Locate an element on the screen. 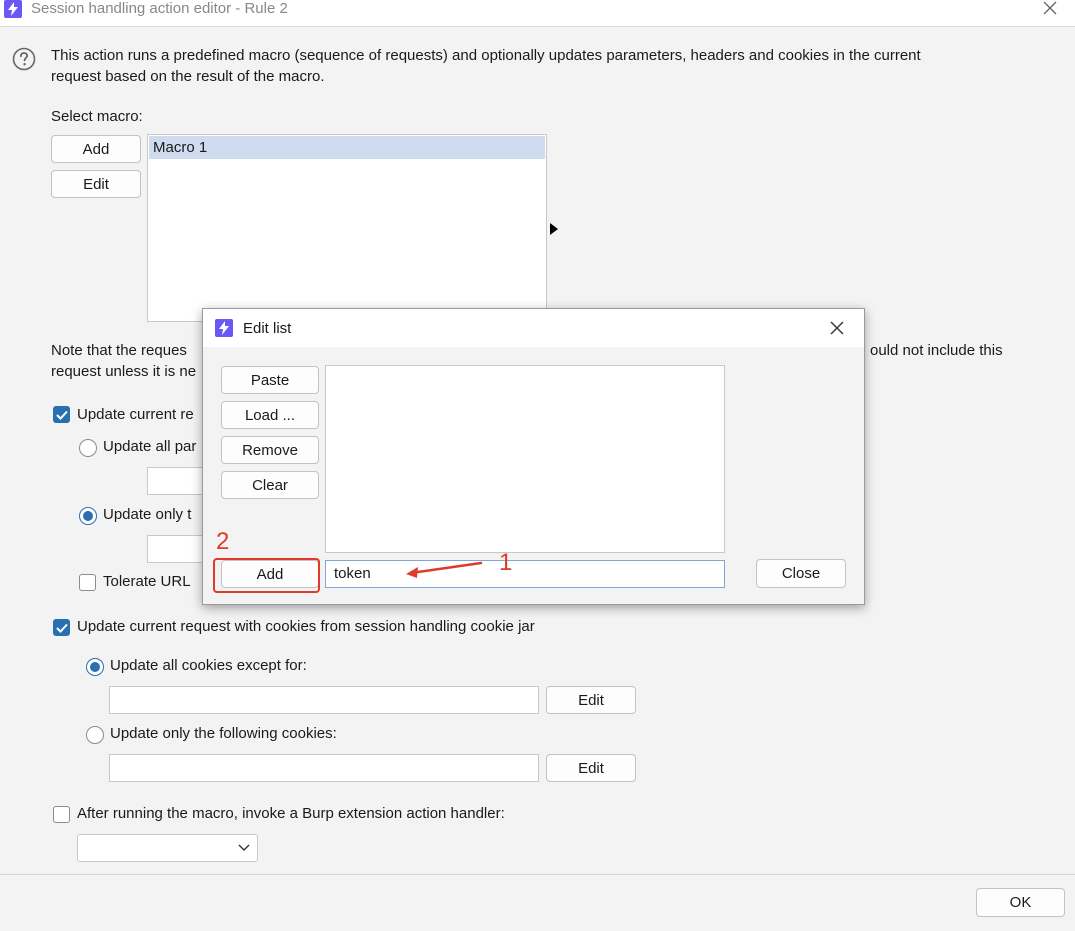 The height and width of the screenshot is (931, 1075). update-params-checkbox is located at coordinates (61, 414).